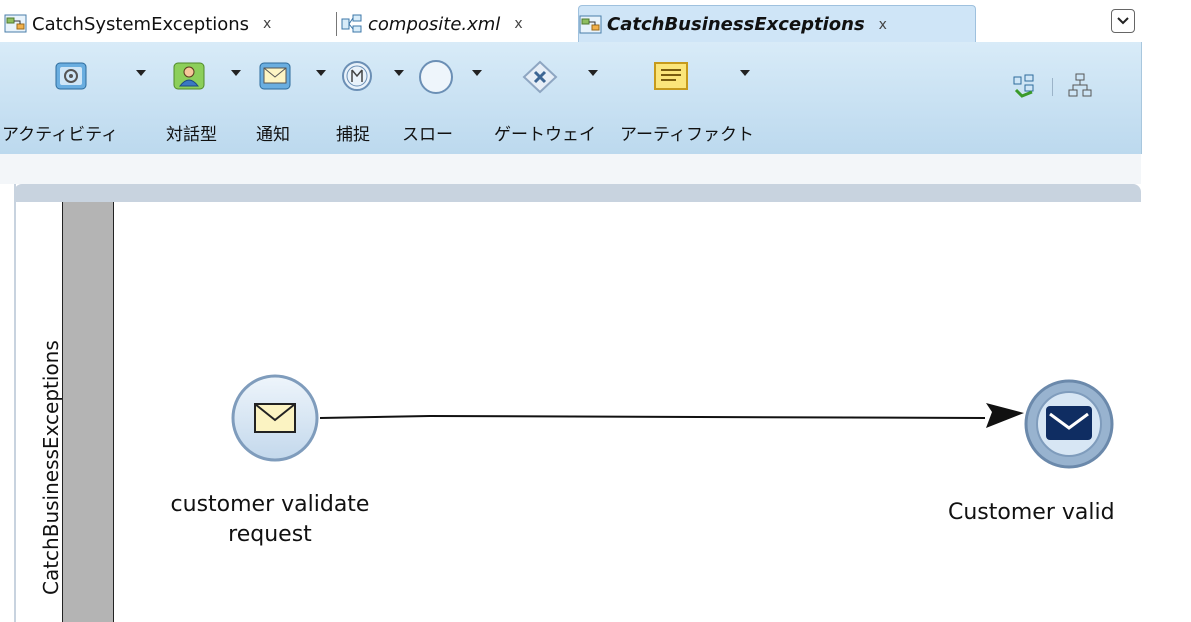 This screenshot has height=622, width=1191. I want to click on start-event-label-line1: customer validate, so click(270, 504).